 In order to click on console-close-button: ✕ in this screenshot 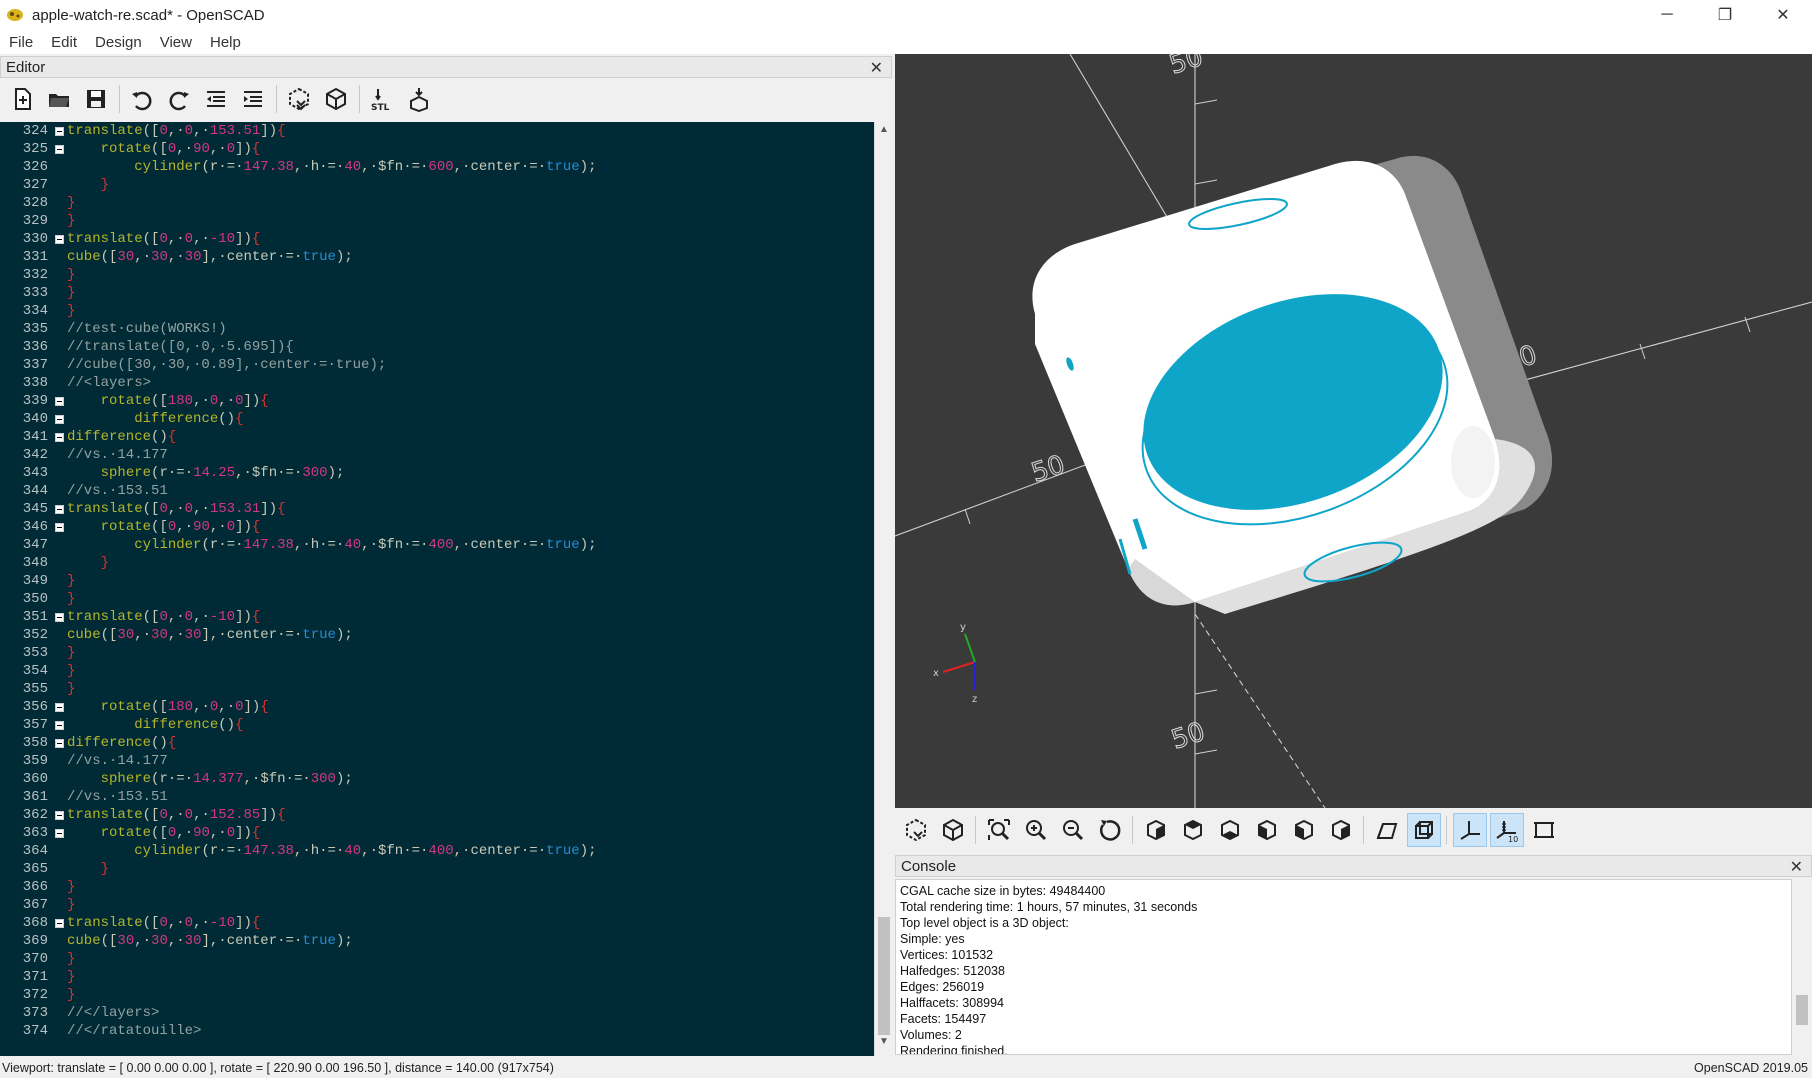, I will do `click(1796, 867)`.